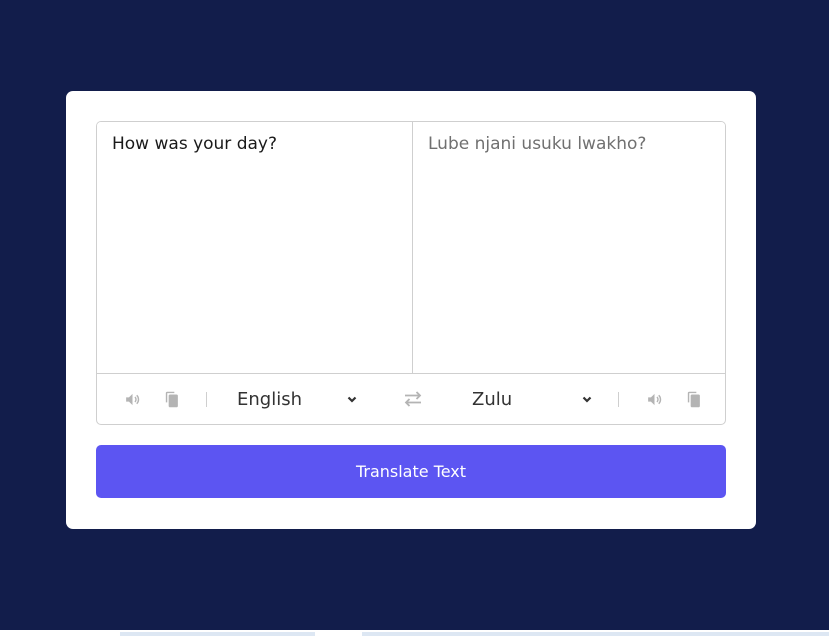  I want to click on source-textarea: How was your day?, so click(254, 247).